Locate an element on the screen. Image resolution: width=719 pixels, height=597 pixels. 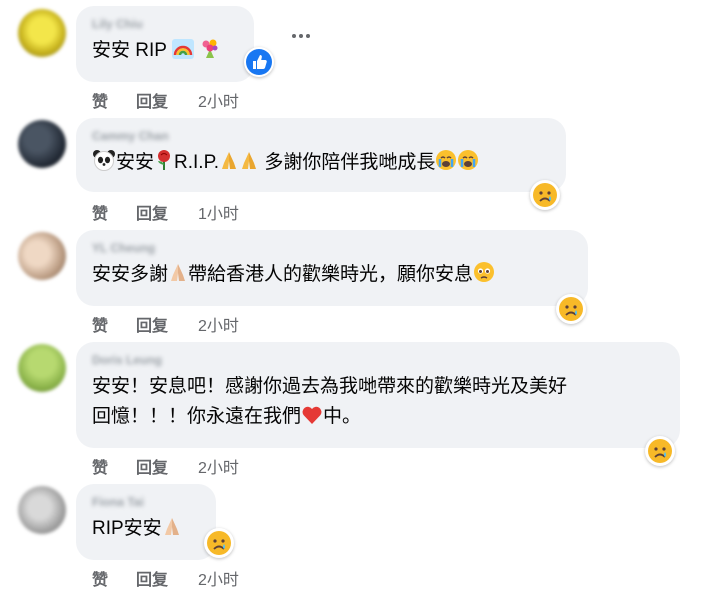
rainbow-emoji is located at coordinates (182, 49).